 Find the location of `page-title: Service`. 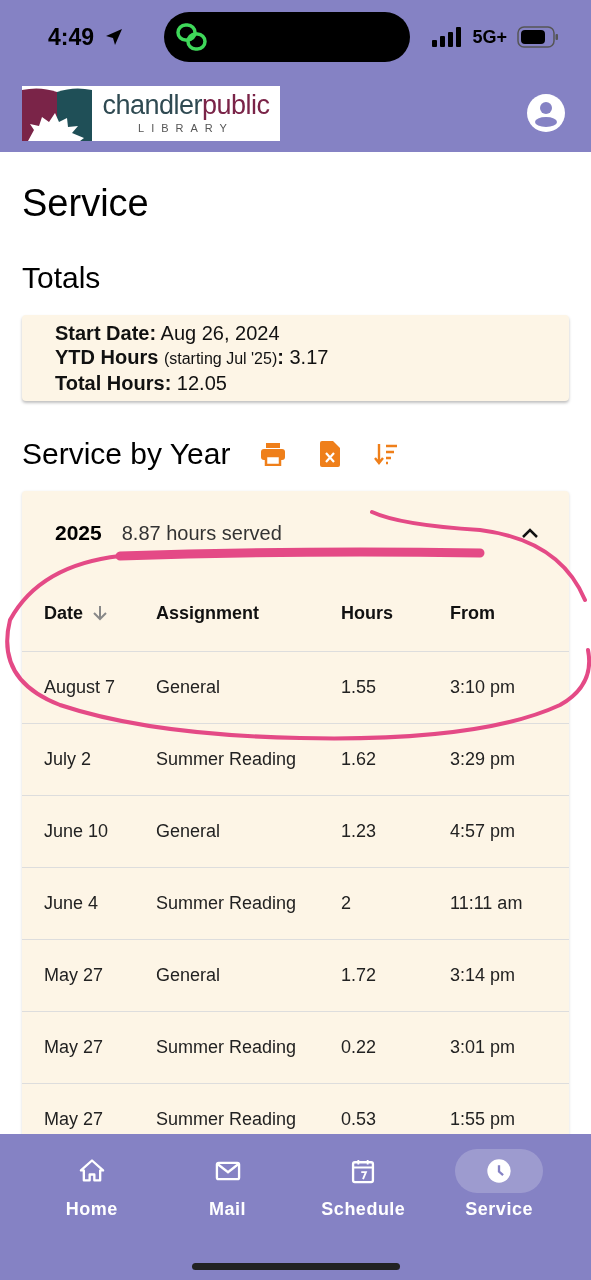

page-title: Service is located at coordinates (86, 203).